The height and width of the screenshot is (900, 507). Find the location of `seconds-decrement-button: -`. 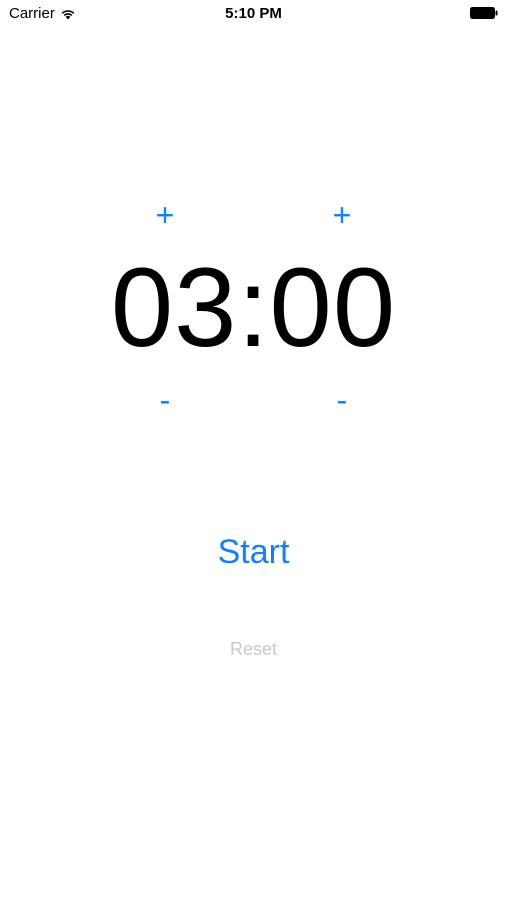

seconds-decrement-button: - is located at coordinates (342, 400).